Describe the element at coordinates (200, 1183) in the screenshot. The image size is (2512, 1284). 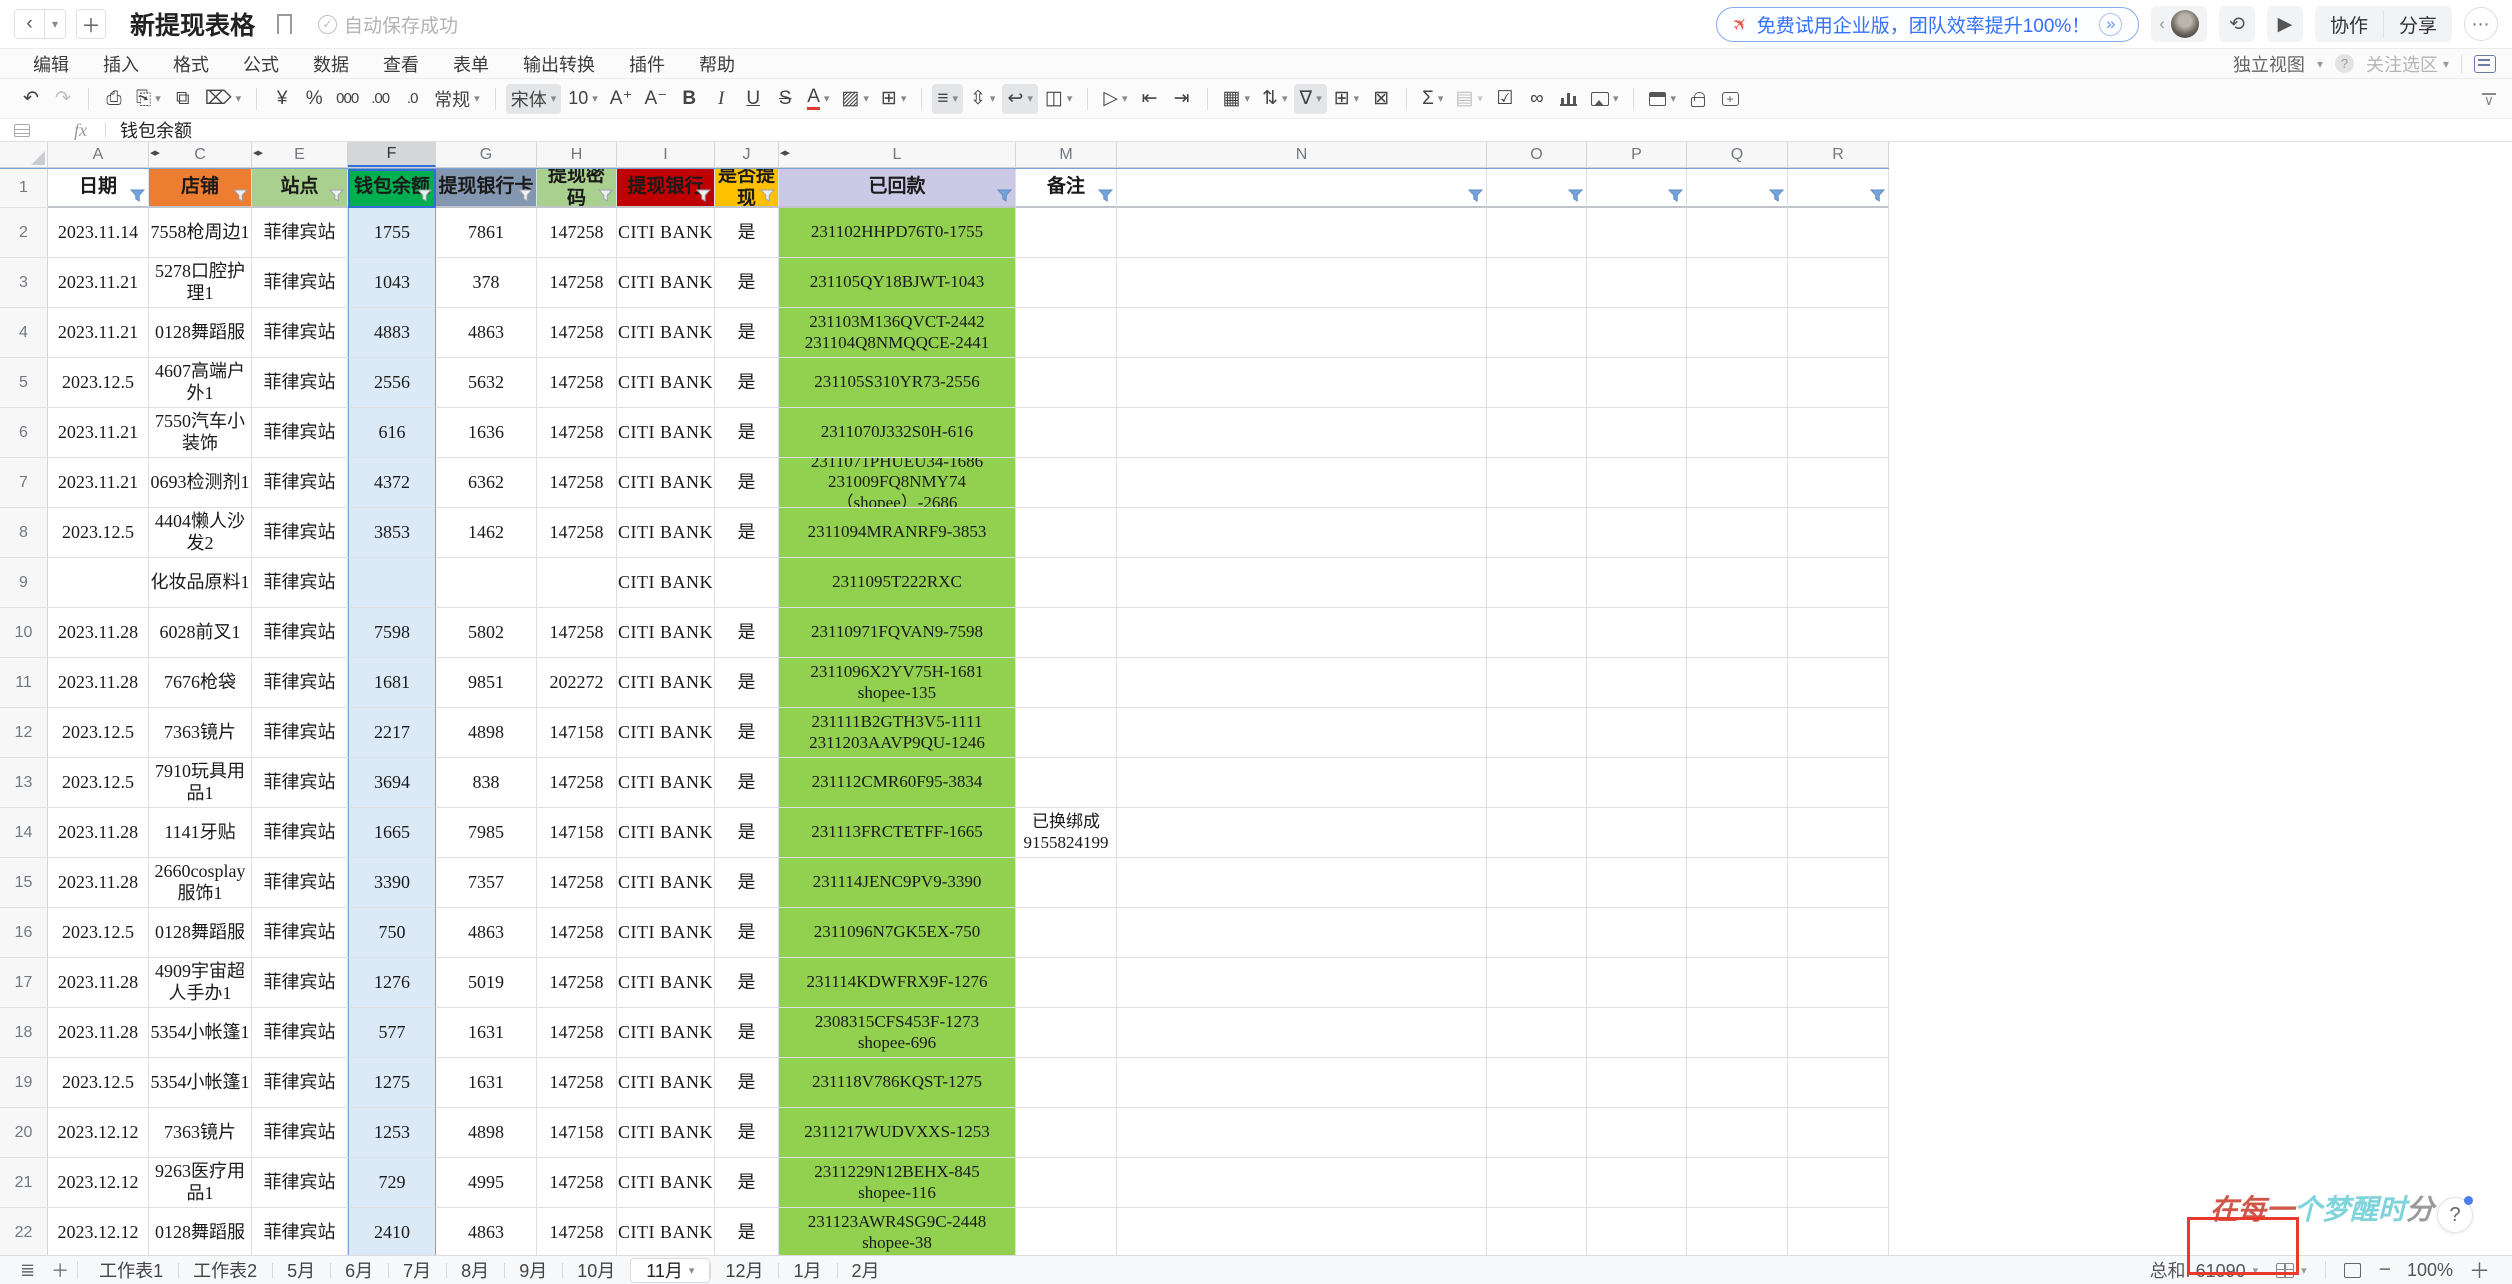
I see `cell-C21: 9263医疗用品1` at that location.